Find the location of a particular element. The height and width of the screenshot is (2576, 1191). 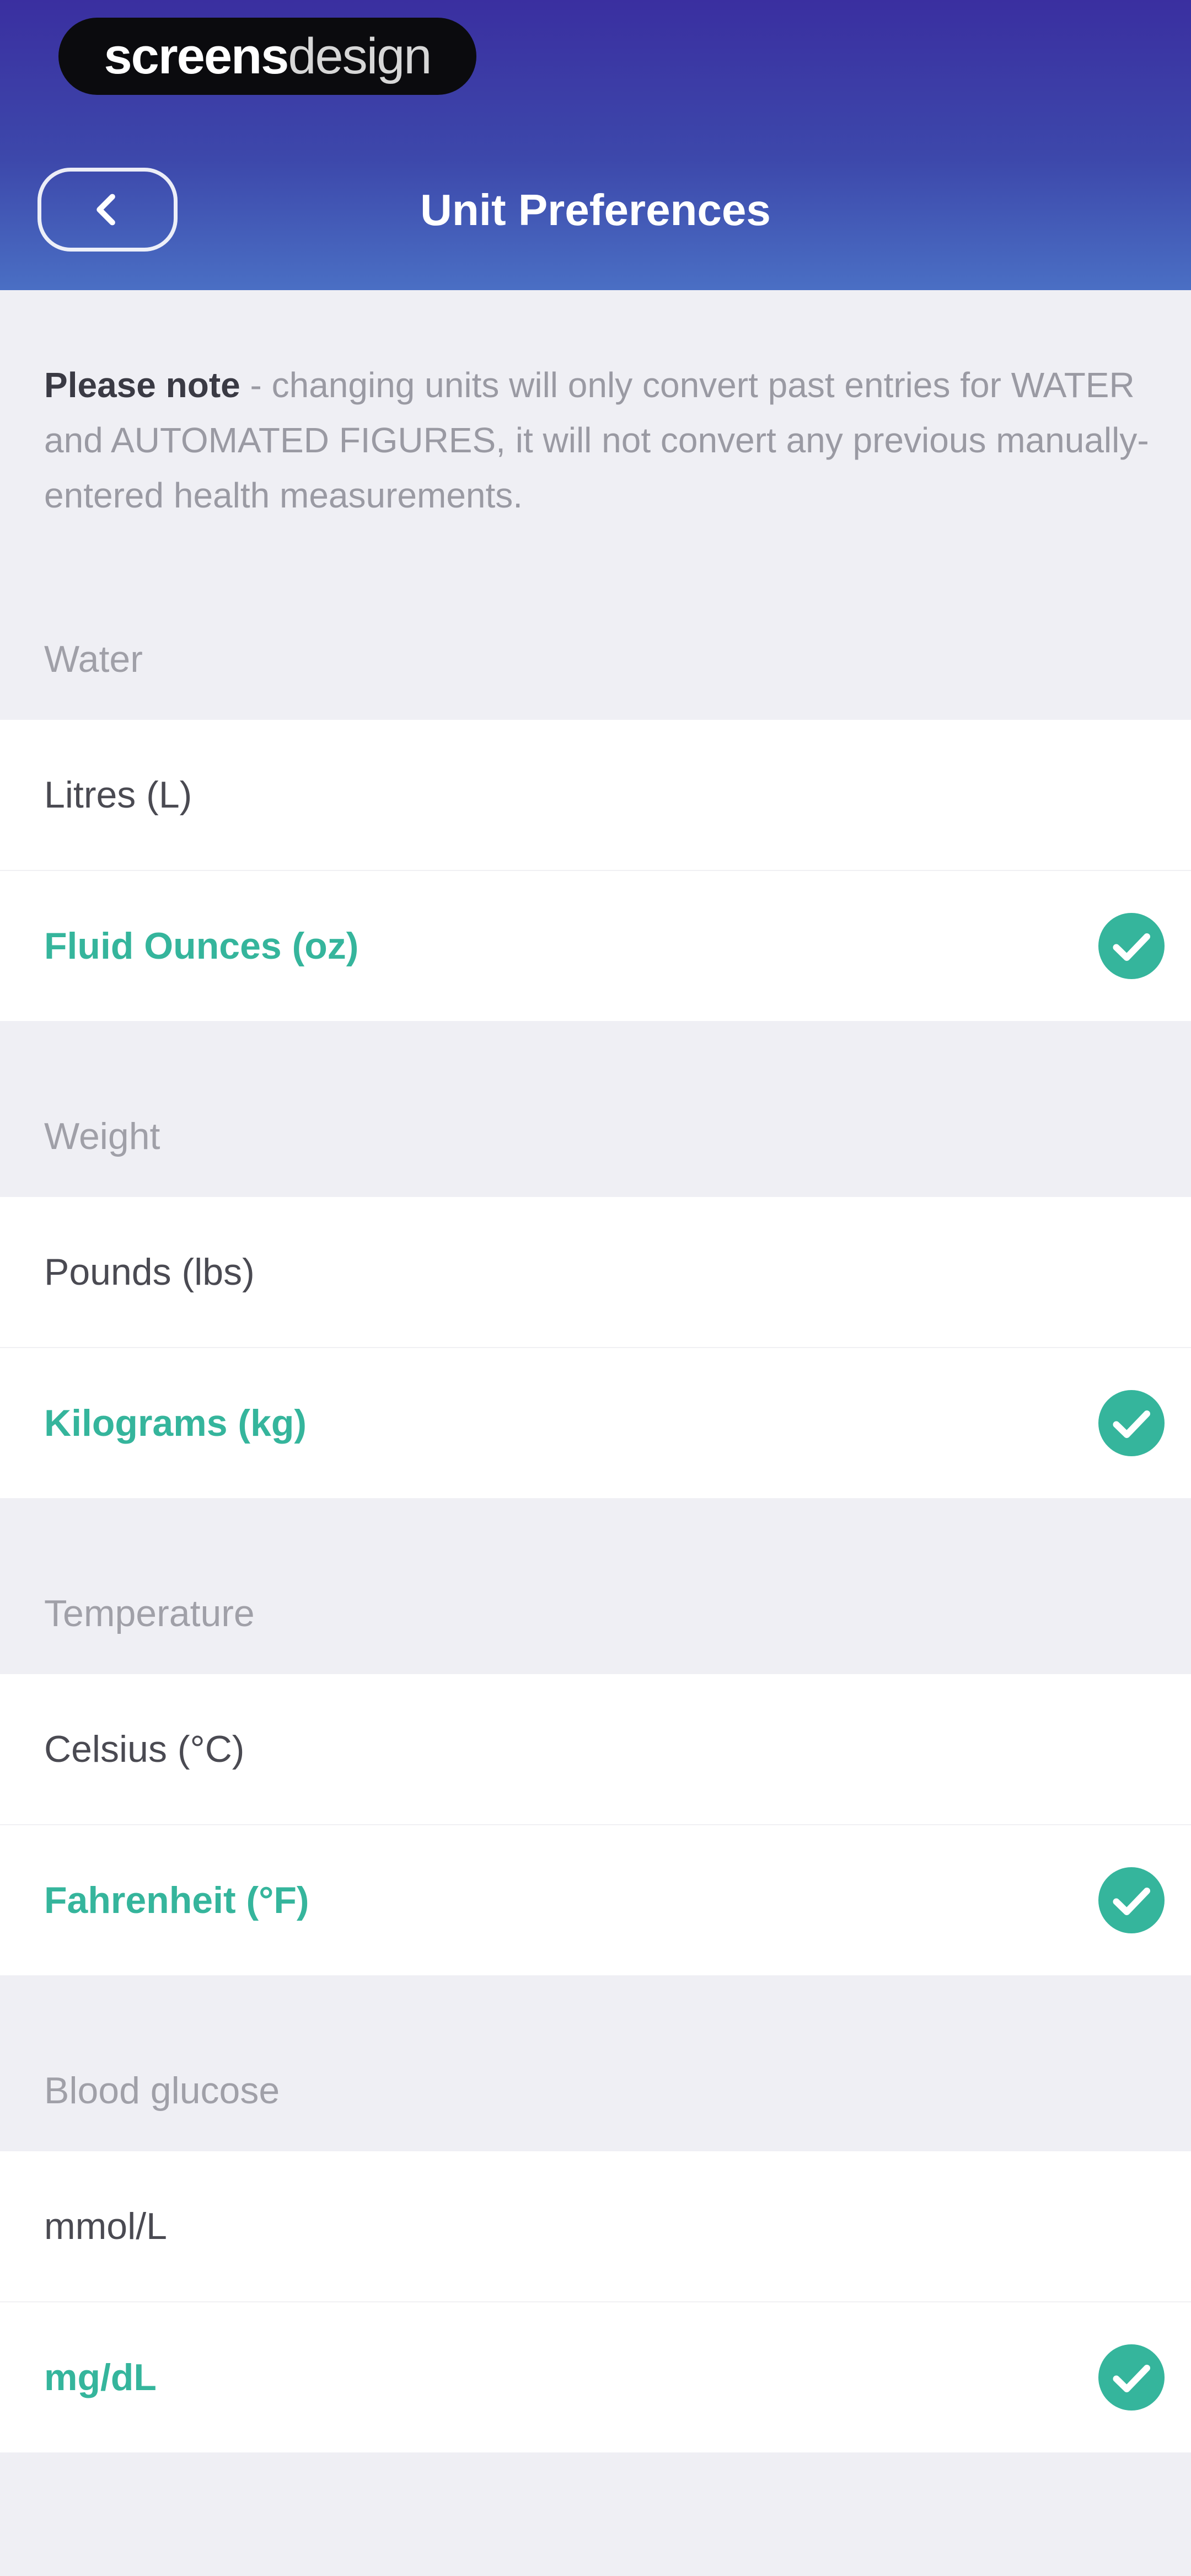

brand-name: screensdesign is located at coordinates (268, 56).